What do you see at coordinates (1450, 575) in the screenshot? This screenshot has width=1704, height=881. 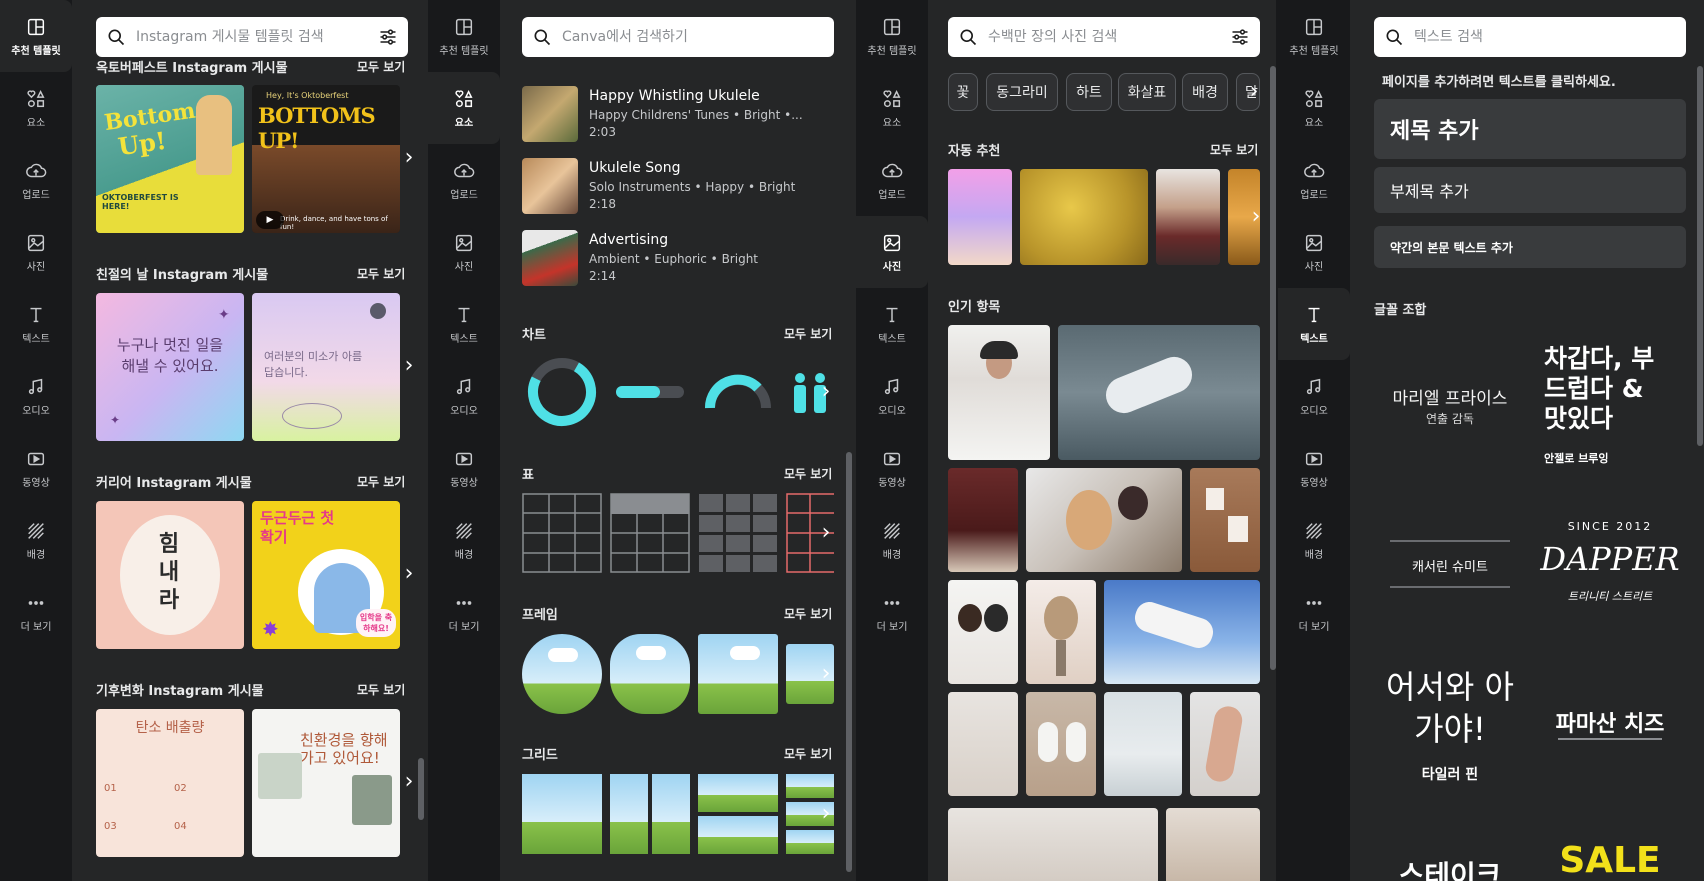 I see `font-combo-3: 캐서린 슈미트` at bounding box center [1450, 575].